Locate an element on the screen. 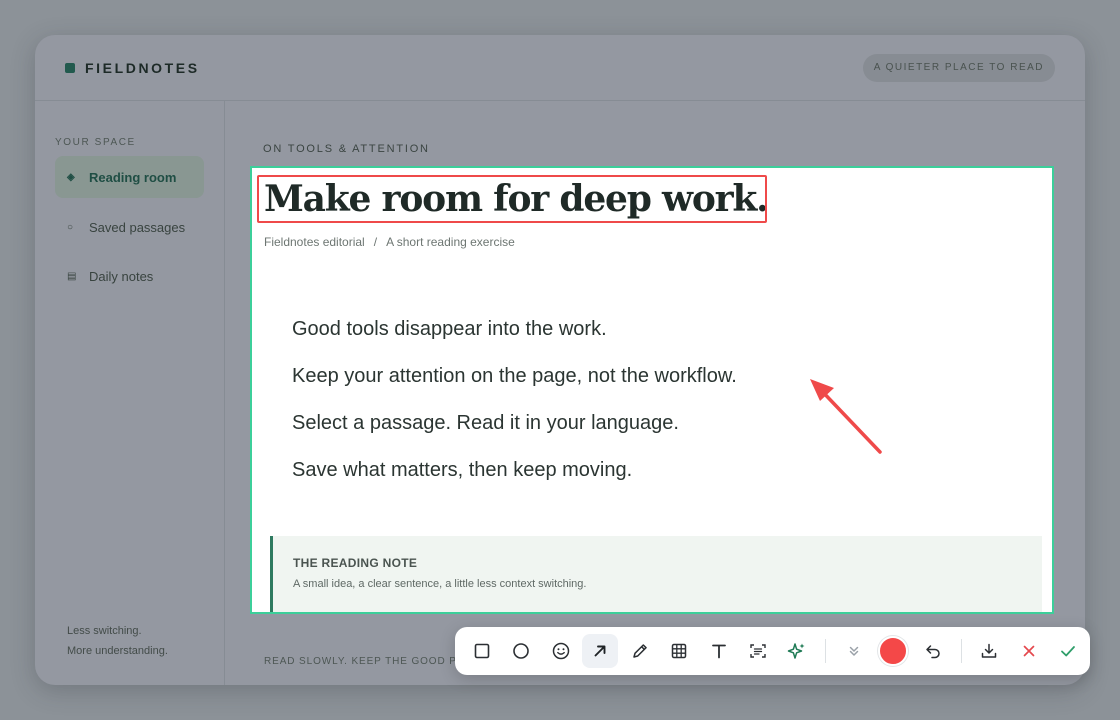  article-eyebrow: ON TOOLS & ATTENTION is located at coordinates (346, 149).